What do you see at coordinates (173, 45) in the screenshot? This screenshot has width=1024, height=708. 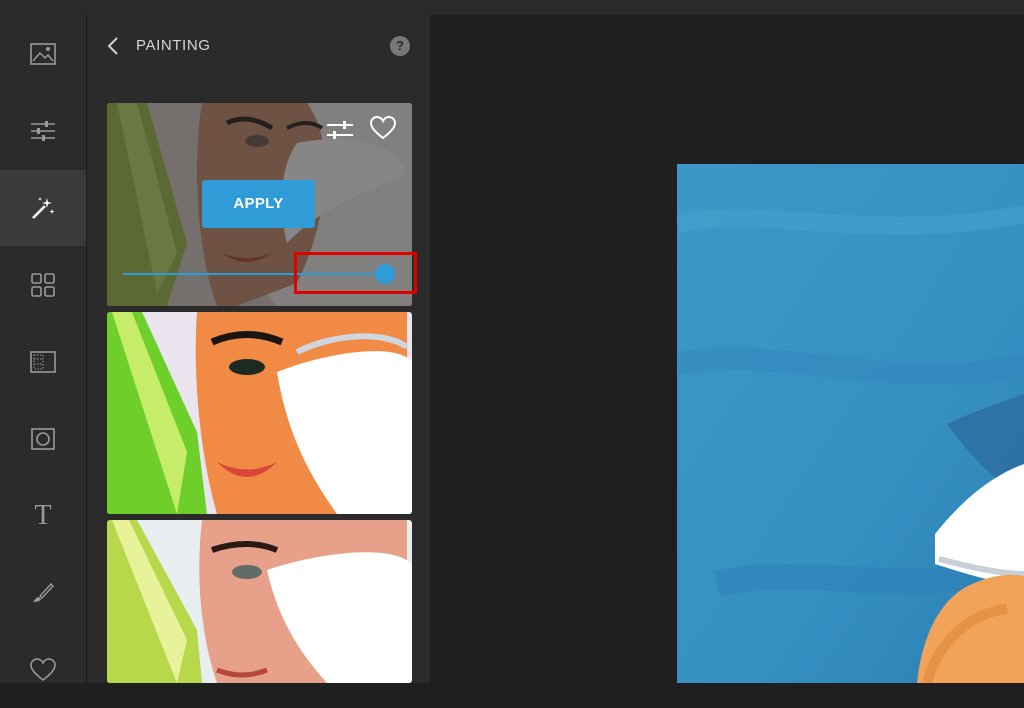 I see `panel-title: PAINTING` at bounding box center [173, 45].